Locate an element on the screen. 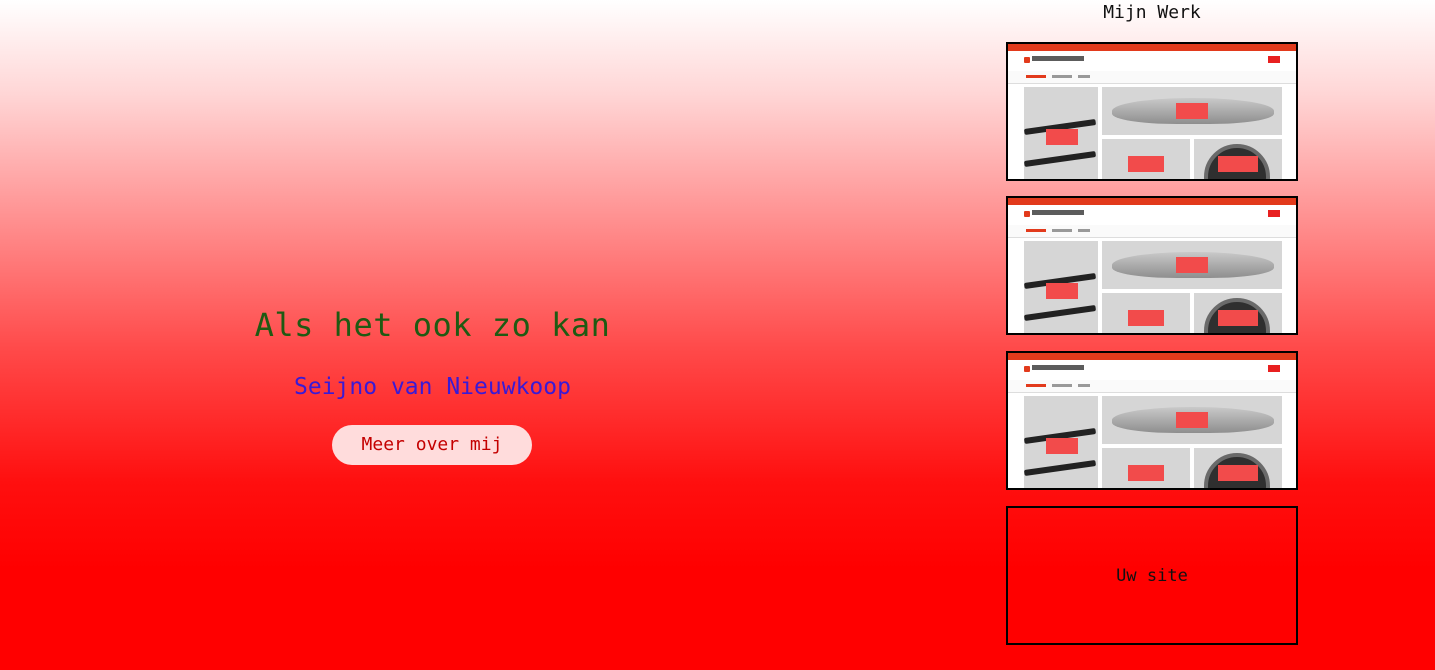  author-name: Seijno van Nieuwkoop is located at coordinates (432, 387).